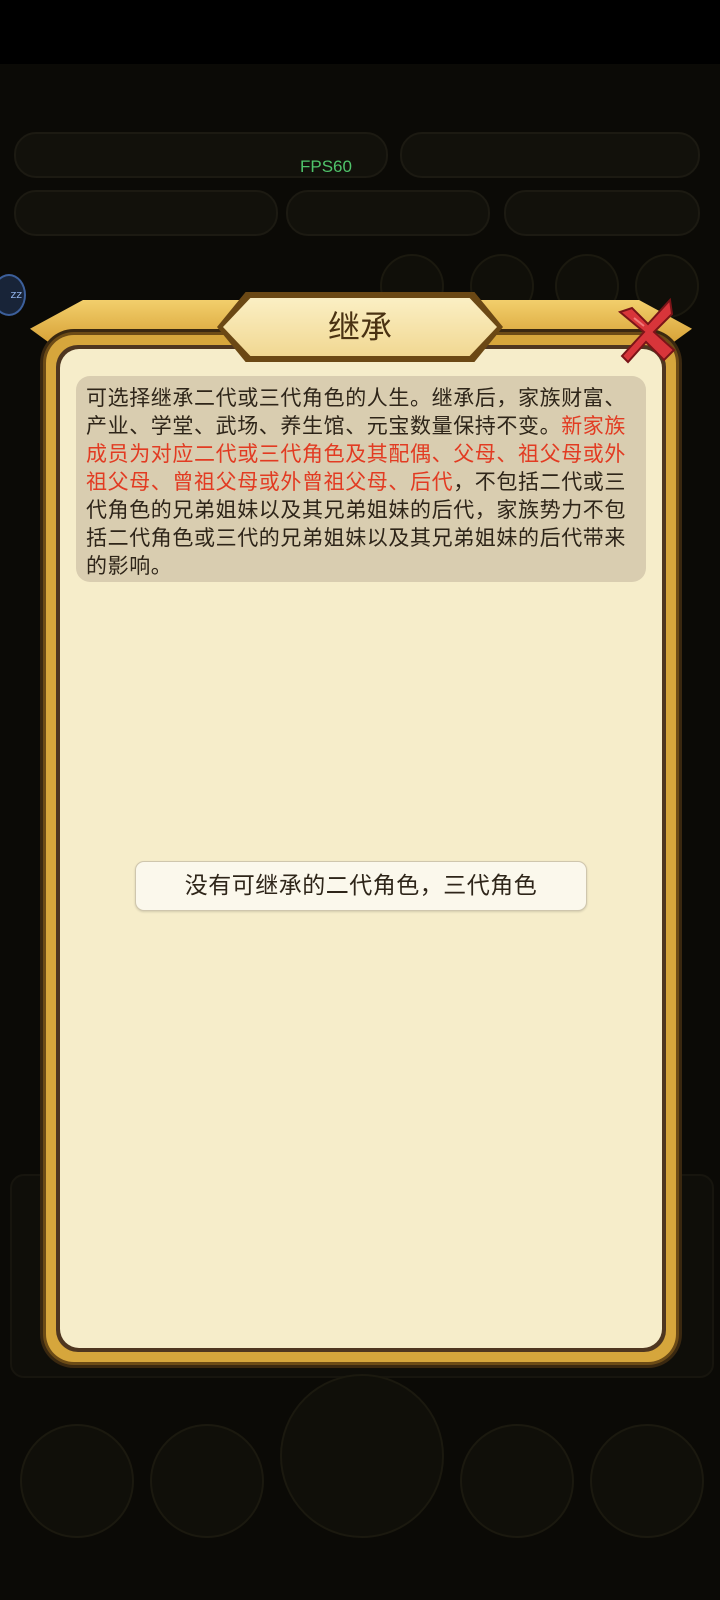 The width and height of the screenshot is (720, 1600). I want to click on fps-counter: FPS60, so click(326, 166).